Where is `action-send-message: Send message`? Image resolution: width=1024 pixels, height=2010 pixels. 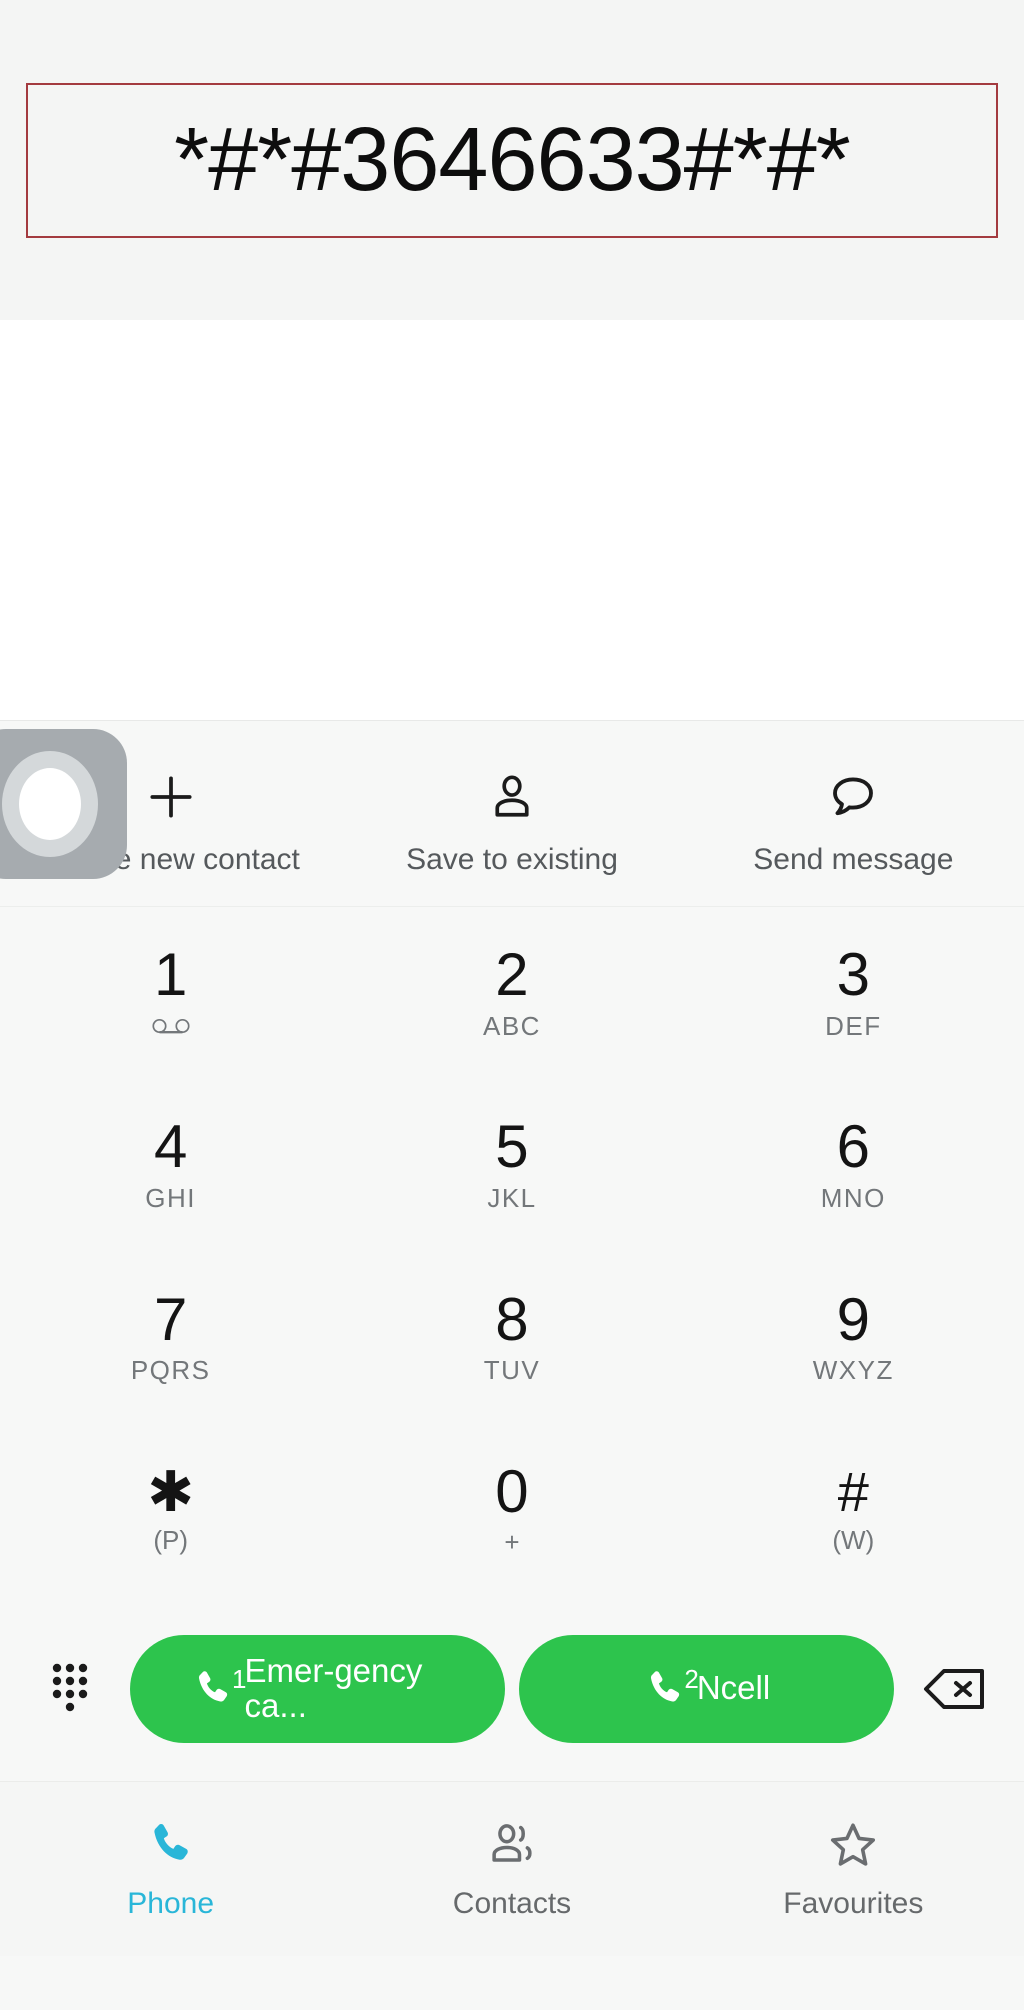 action-send-message: Send message is located at coordinates (853, 823).